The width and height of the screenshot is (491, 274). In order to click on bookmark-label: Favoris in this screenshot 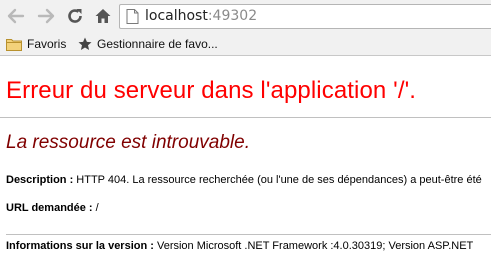, I will do `click(47, 44)`.